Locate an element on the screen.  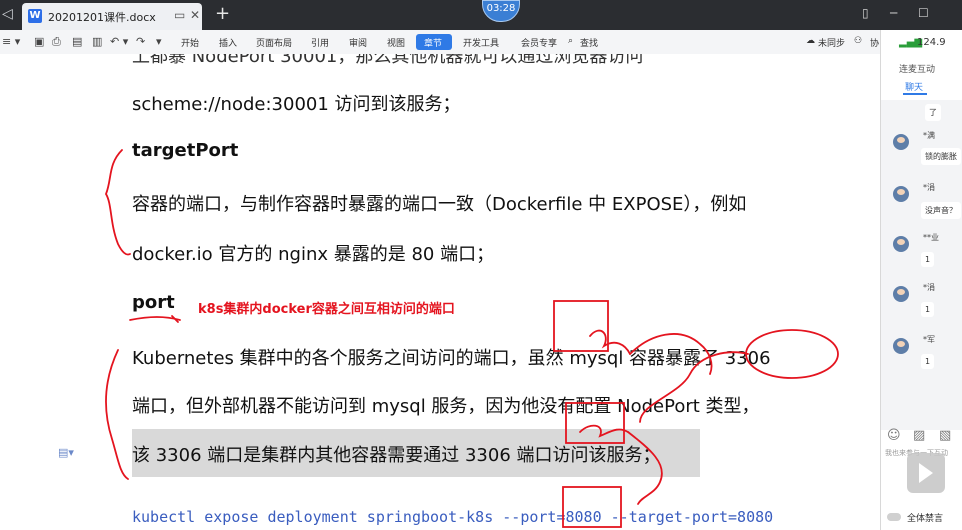
share-label: 协 is located at coordinates (874, 42).